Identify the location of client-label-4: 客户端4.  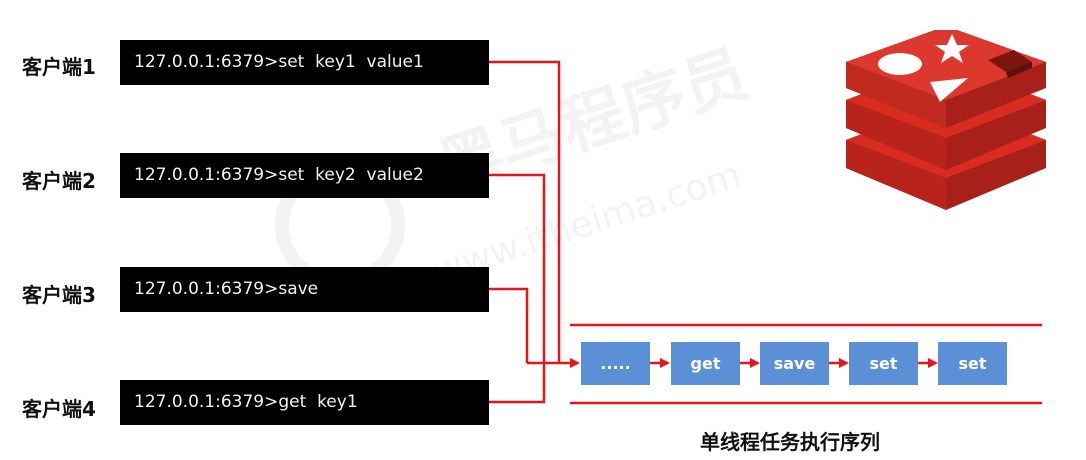
(59, 409).